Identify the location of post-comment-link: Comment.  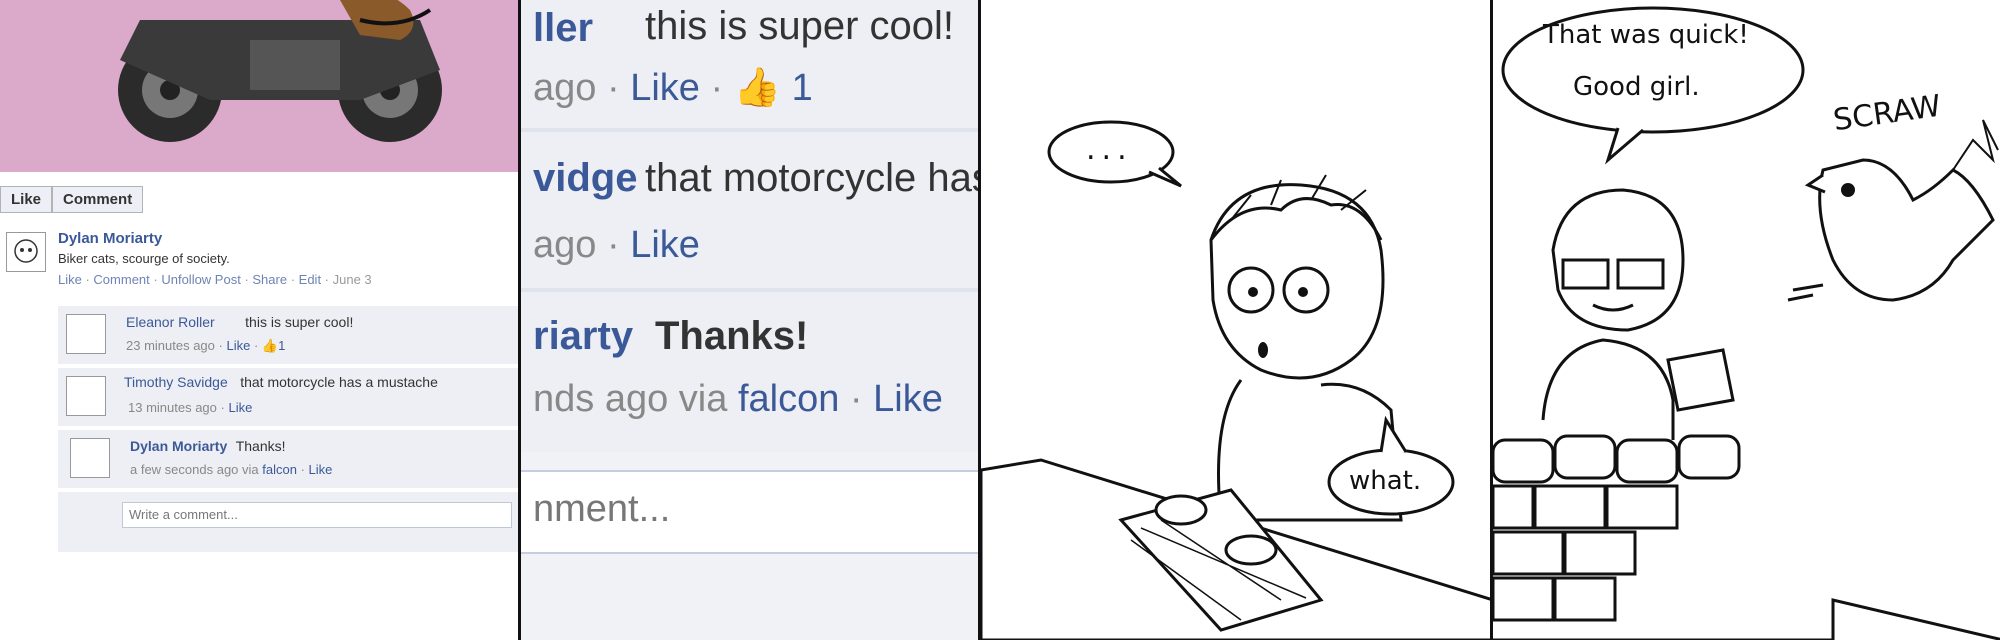
(121, 279).